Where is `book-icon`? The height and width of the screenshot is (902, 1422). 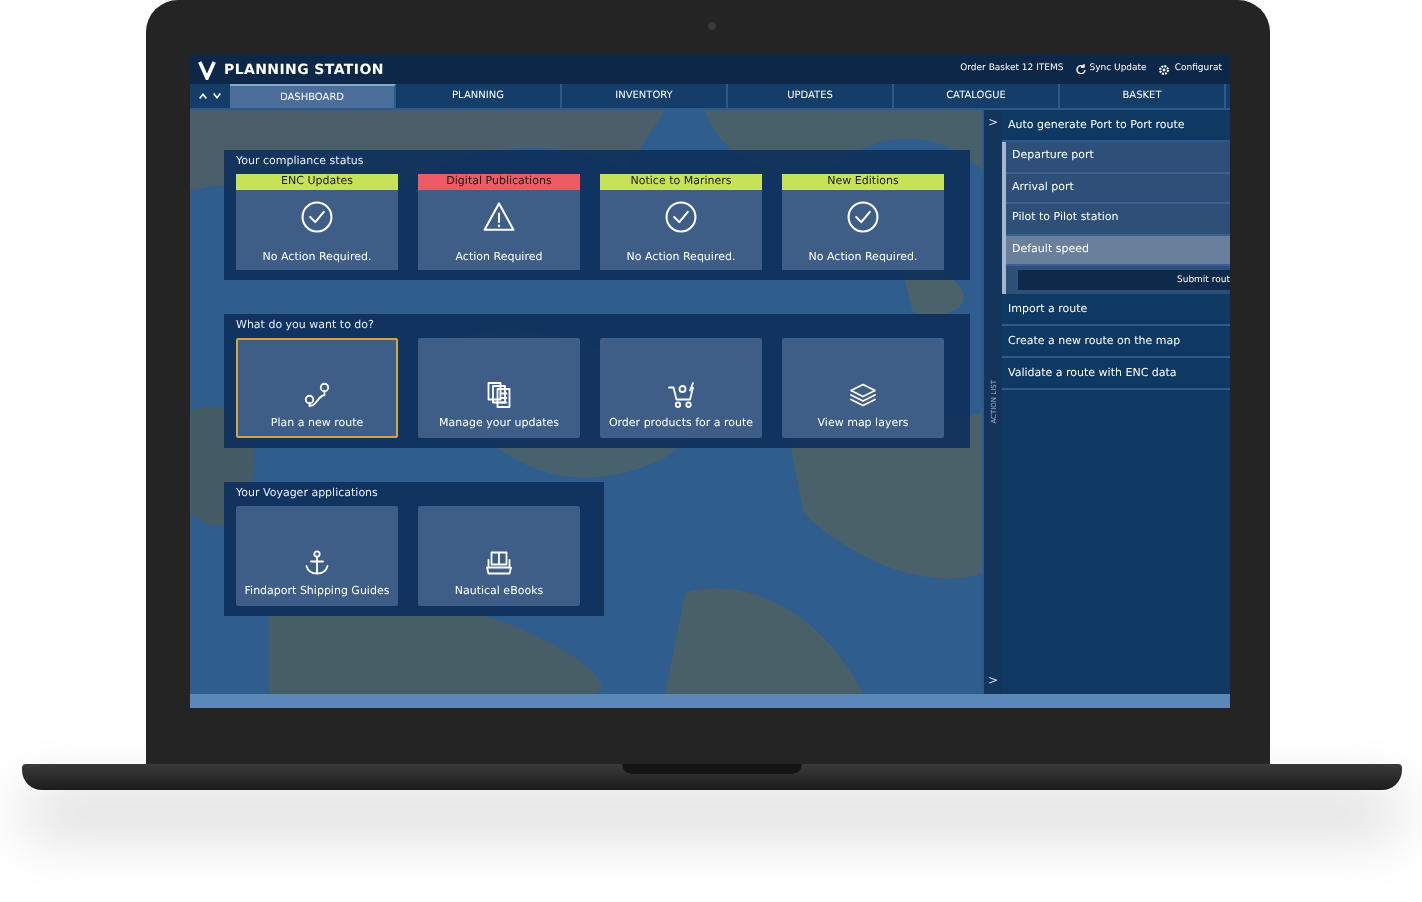 book-icon is located at coordinates (499, 563).